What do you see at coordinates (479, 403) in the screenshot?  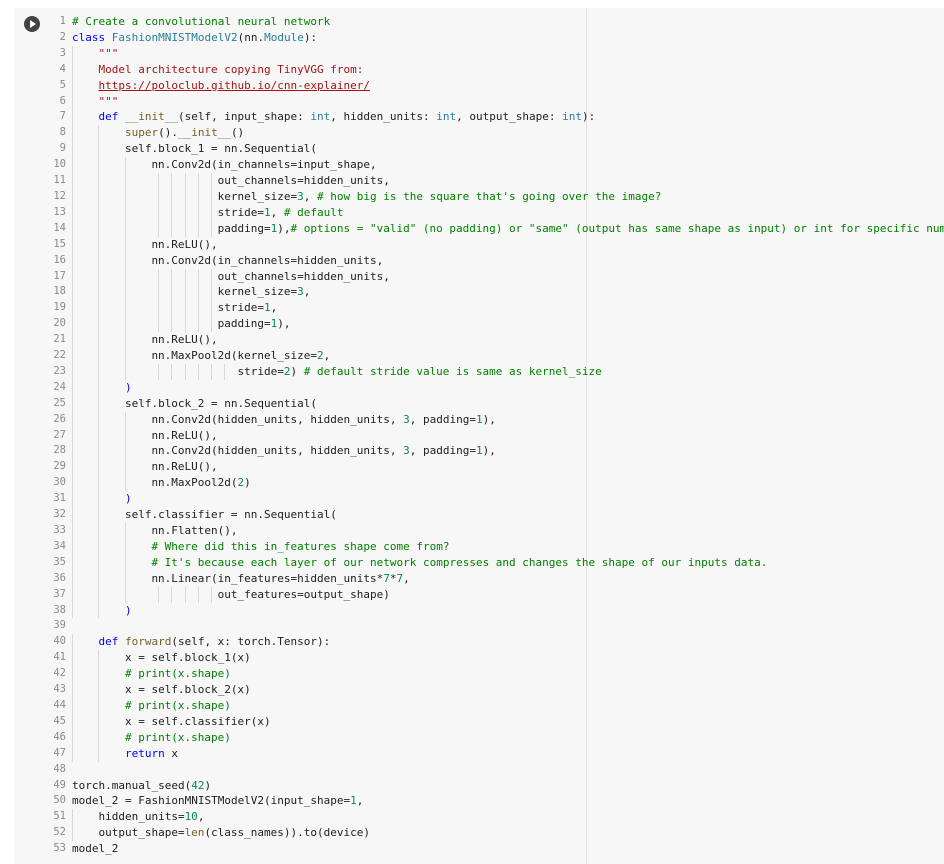 I see `code-line: 25 self.block_2 = nn.Sequential(` at bounding box center [479, 403].